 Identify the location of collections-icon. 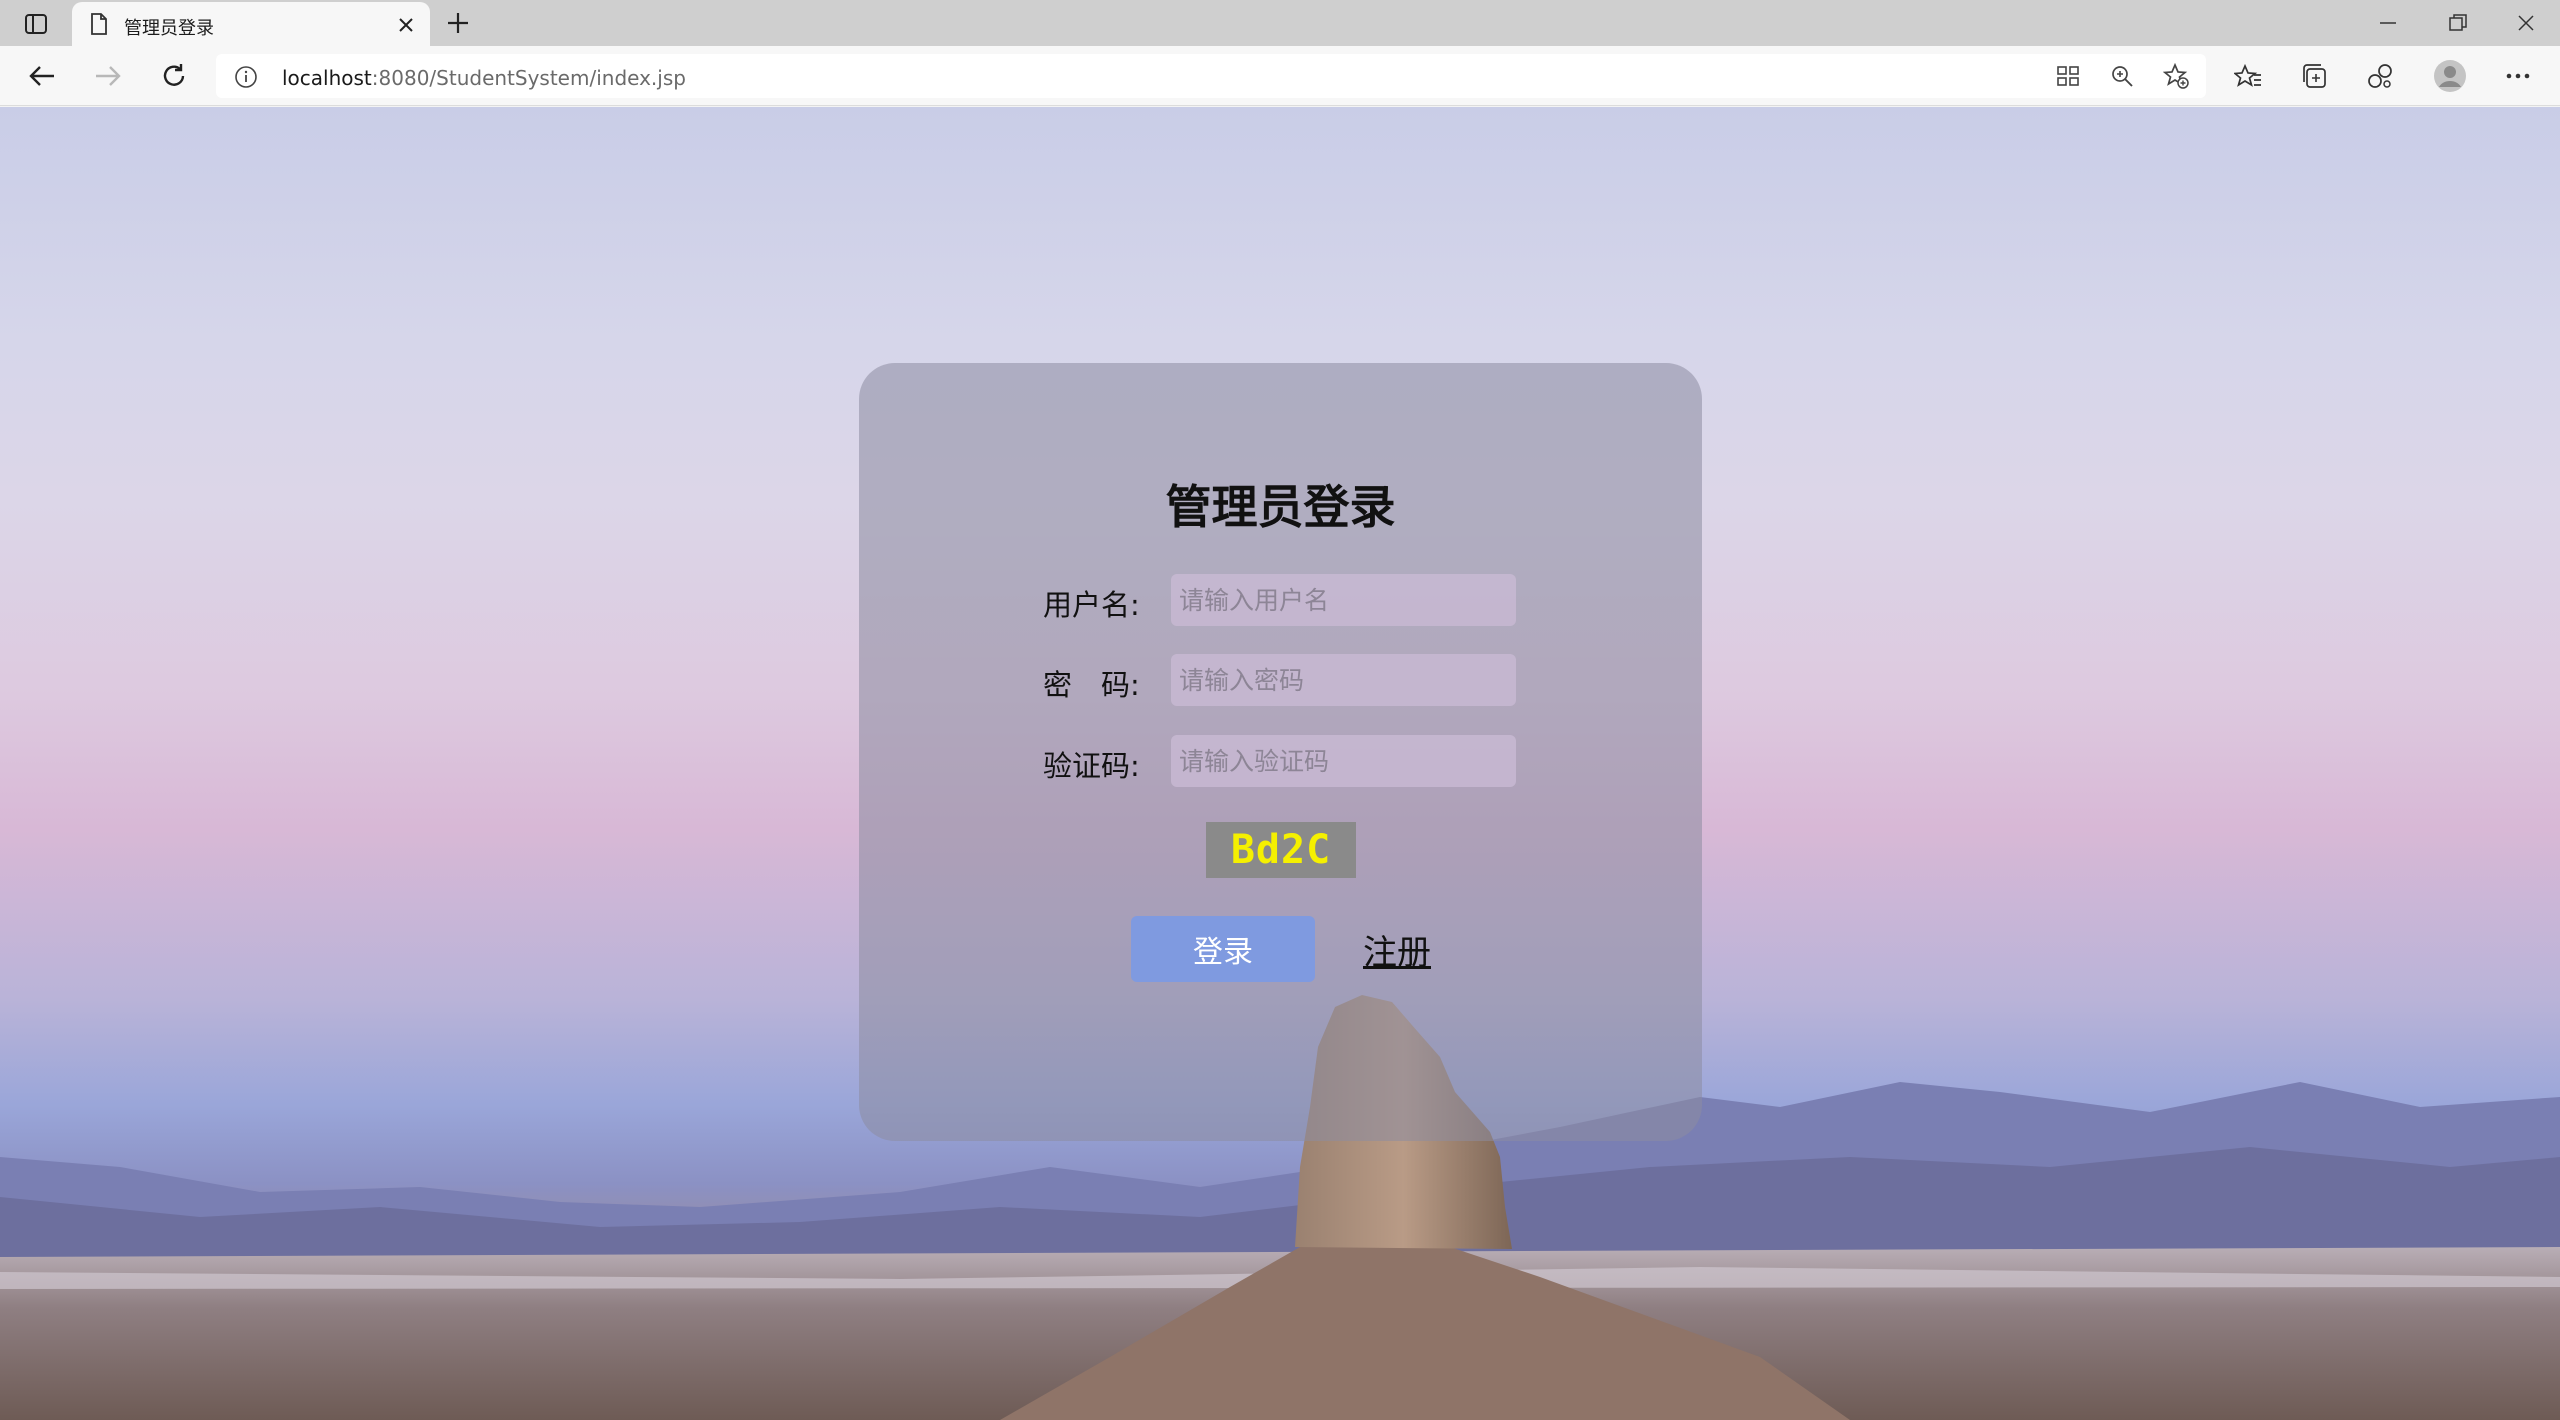
(2314, 76).